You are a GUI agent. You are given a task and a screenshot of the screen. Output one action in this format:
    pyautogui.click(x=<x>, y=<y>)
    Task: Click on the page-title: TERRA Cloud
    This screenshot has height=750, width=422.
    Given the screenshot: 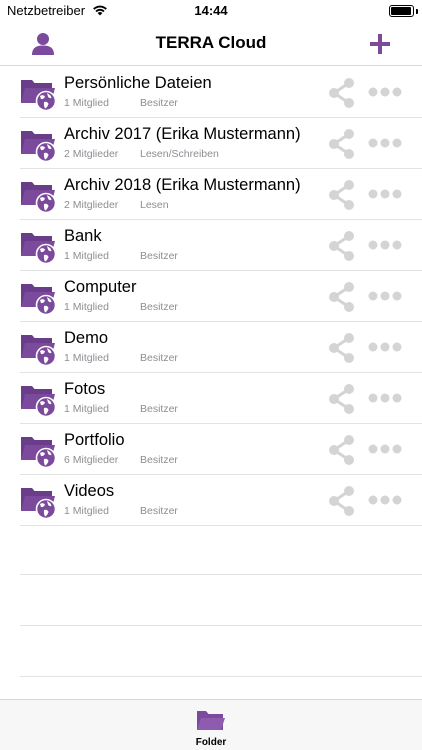 What is the action you would take?
    pyautogui.click(x=211, y=42)
    